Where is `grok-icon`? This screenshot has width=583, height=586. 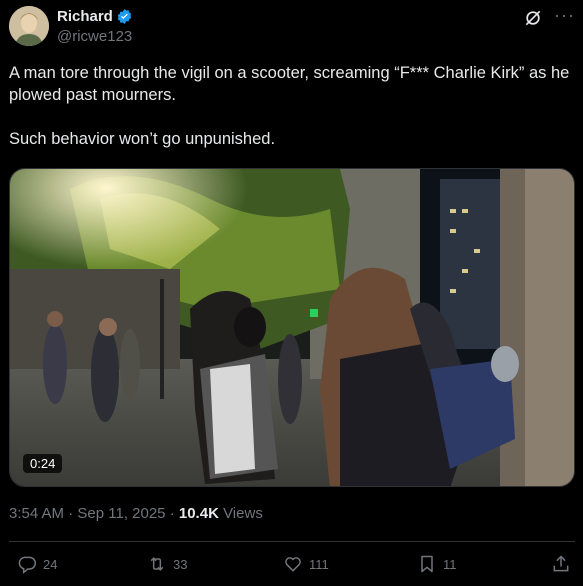
grok-icon is located at coordinates (533, 18).